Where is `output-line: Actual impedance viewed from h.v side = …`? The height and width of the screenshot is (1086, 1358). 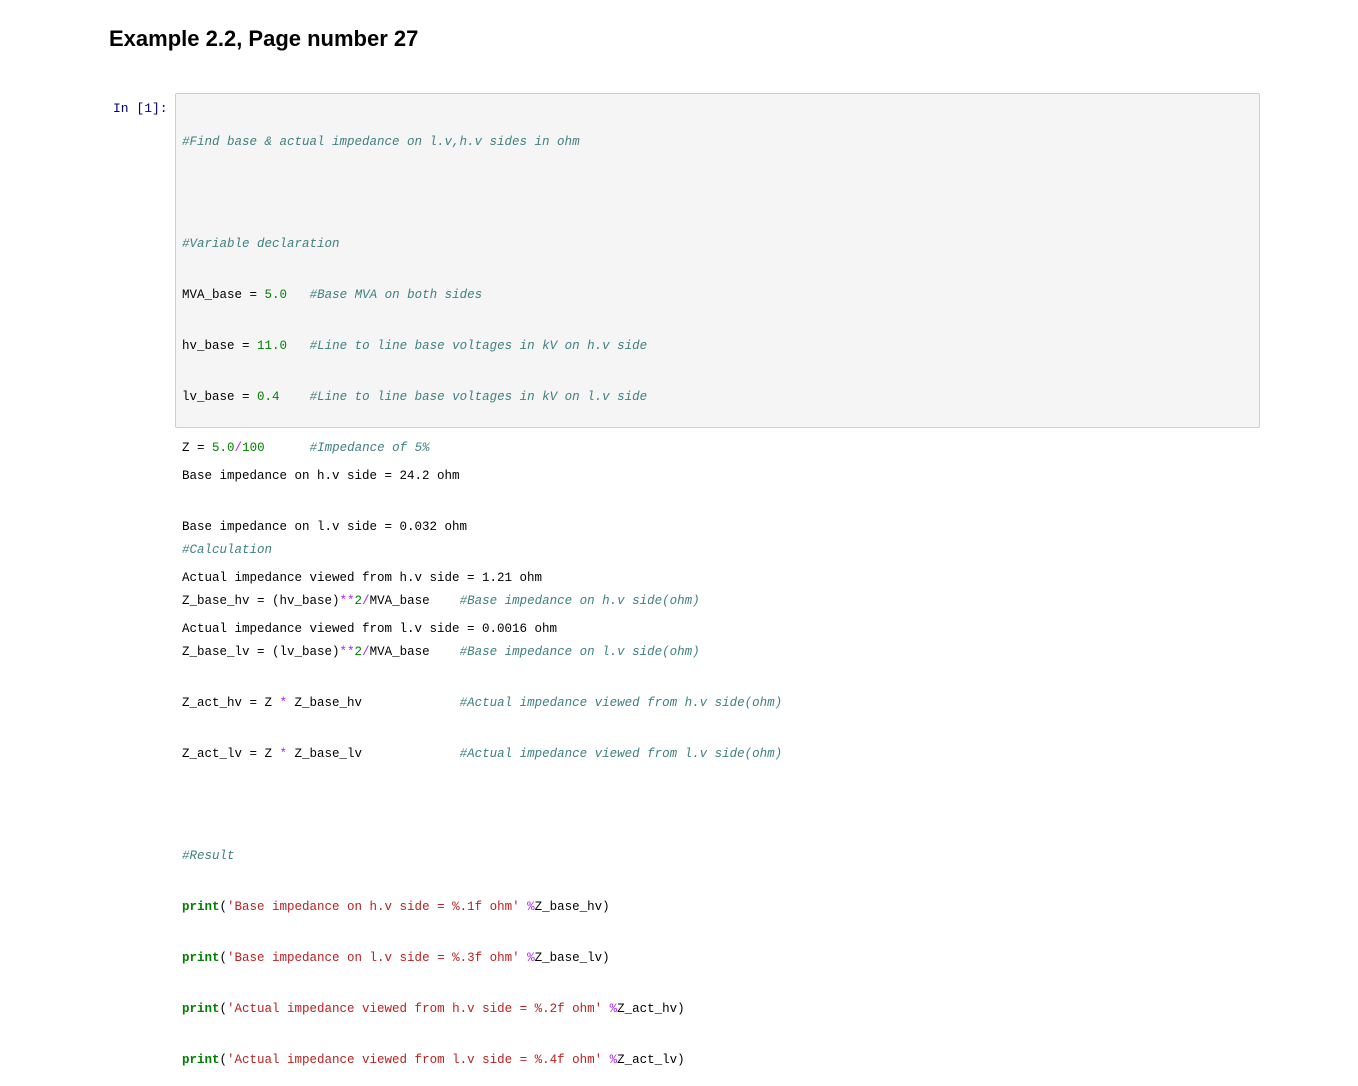
output-line: Actual impedance viewed from h.v side = … is located at coordinates (362, 578).